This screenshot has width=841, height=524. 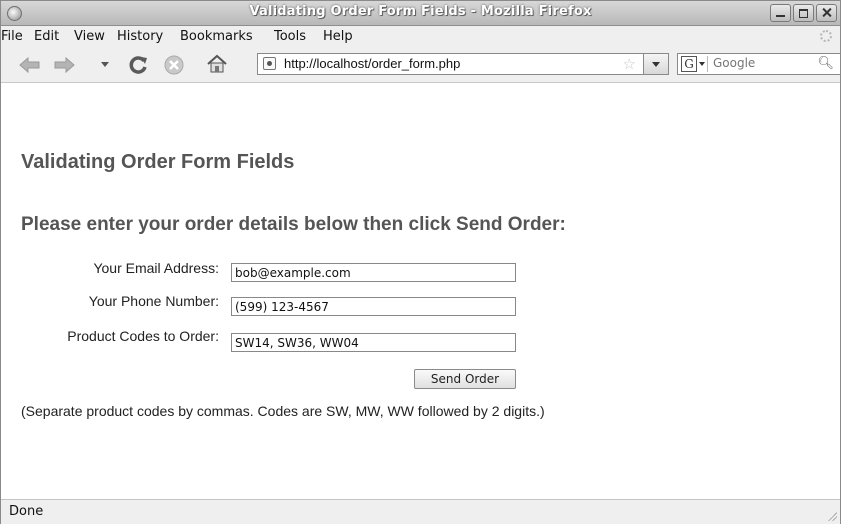 I want to click on maximize-button, so click(x=803, y=13).